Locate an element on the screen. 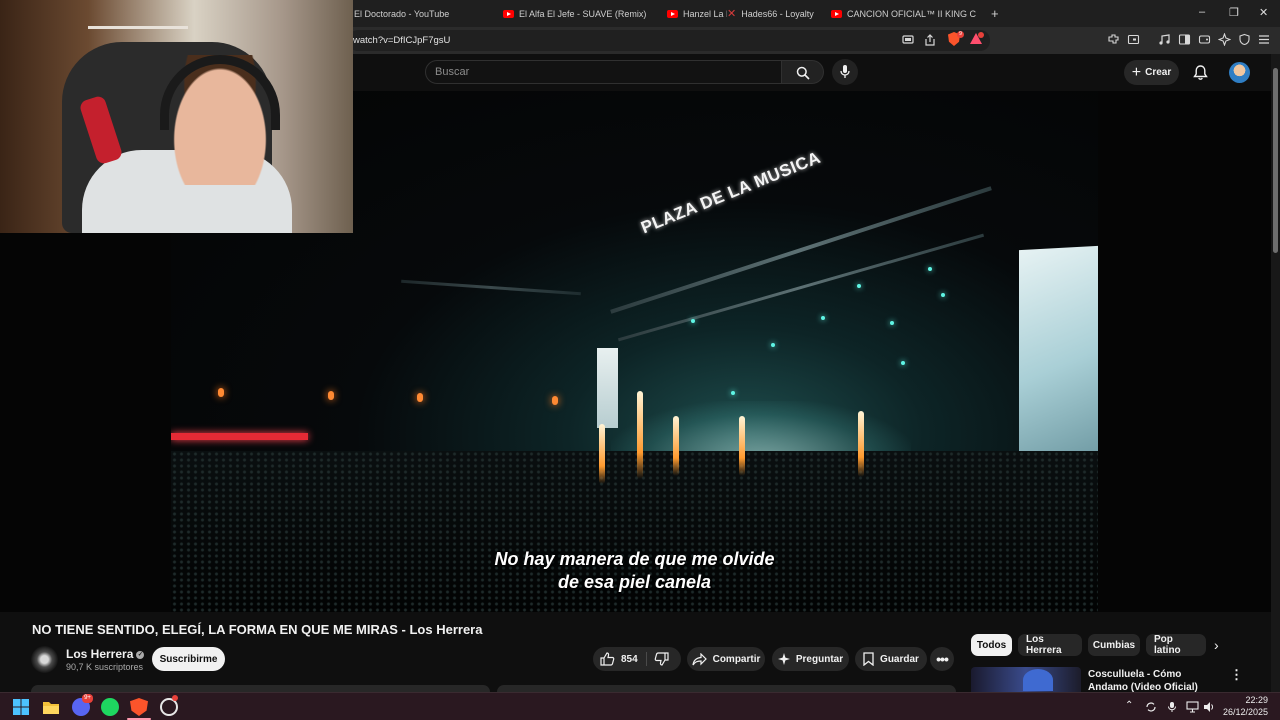 The image size is (1280, 720). verified-icon: ✓ is located at coordinates (140, 654).